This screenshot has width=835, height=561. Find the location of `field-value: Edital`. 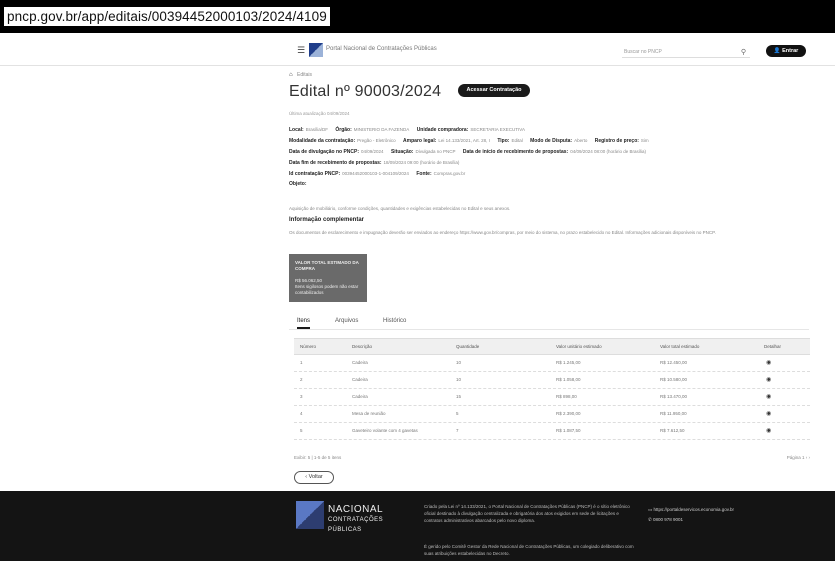

field-value: Edital is located at coordinates (517, 140).